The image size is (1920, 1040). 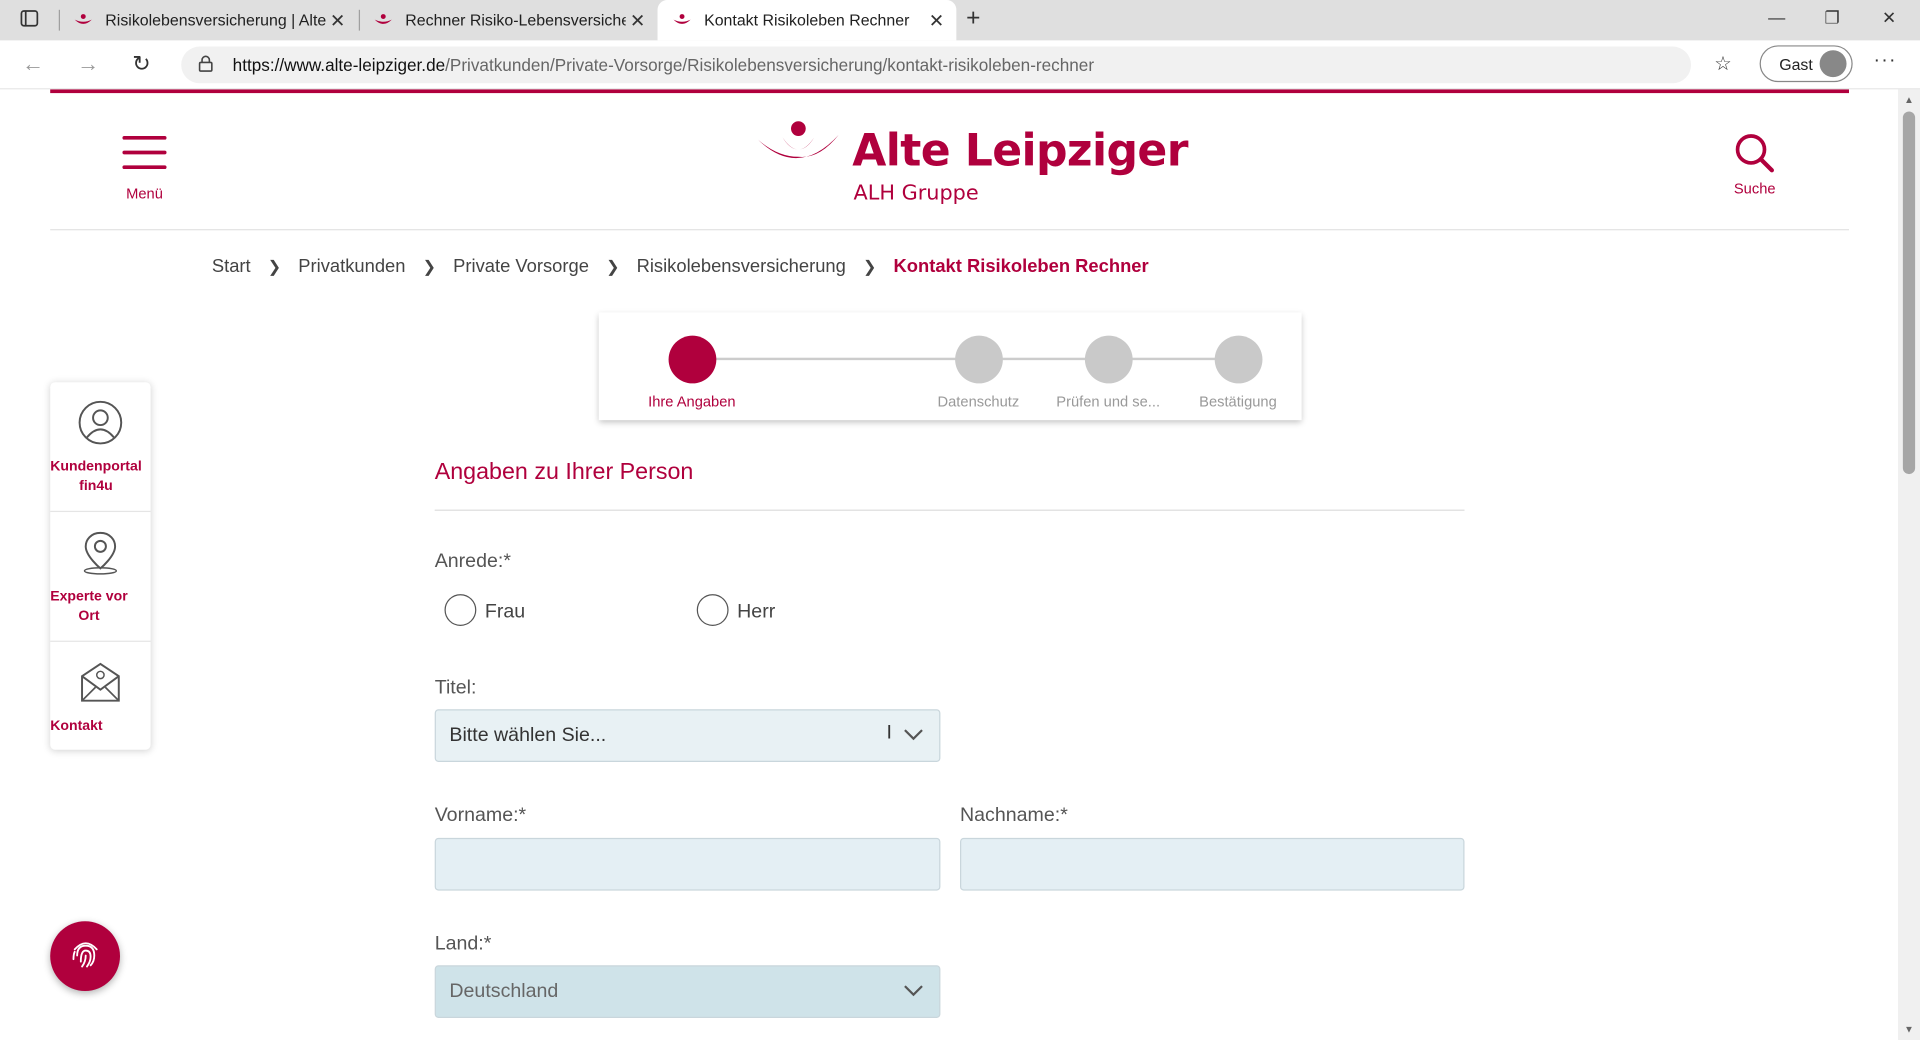 I want to click on user-icon, so click(x=100, y=425).